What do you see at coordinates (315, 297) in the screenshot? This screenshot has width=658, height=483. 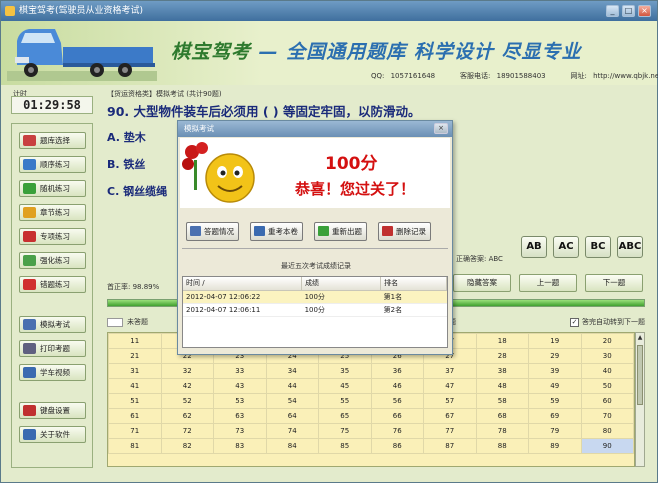 I see `records-row: 2012-04-07 12:06:22 100分 第1名` at bounding box center [315, 297].